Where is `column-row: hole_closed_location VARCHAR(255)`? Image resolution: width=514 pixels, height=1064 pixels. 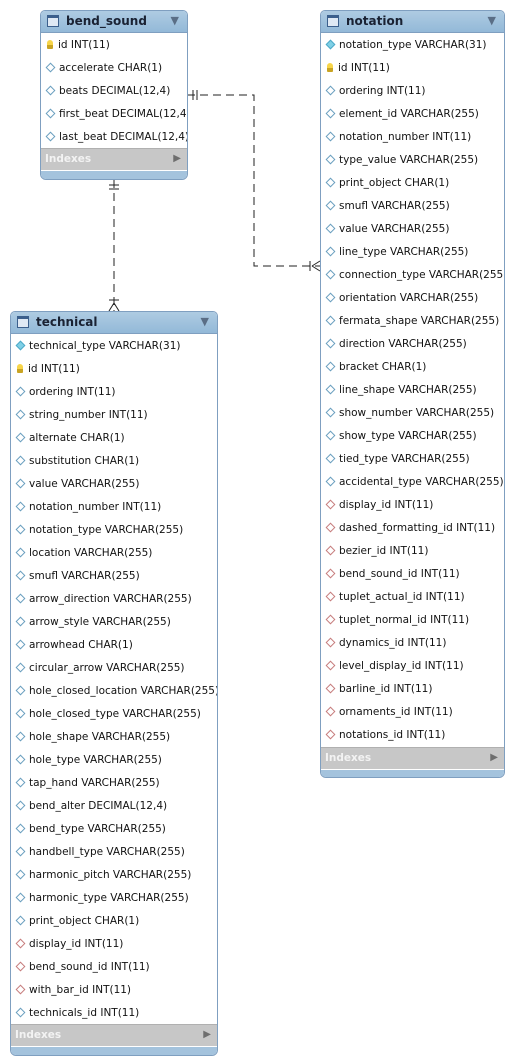
column-row: hole_closed_location VARCHAR(255) is located at coordinates (116, 691).